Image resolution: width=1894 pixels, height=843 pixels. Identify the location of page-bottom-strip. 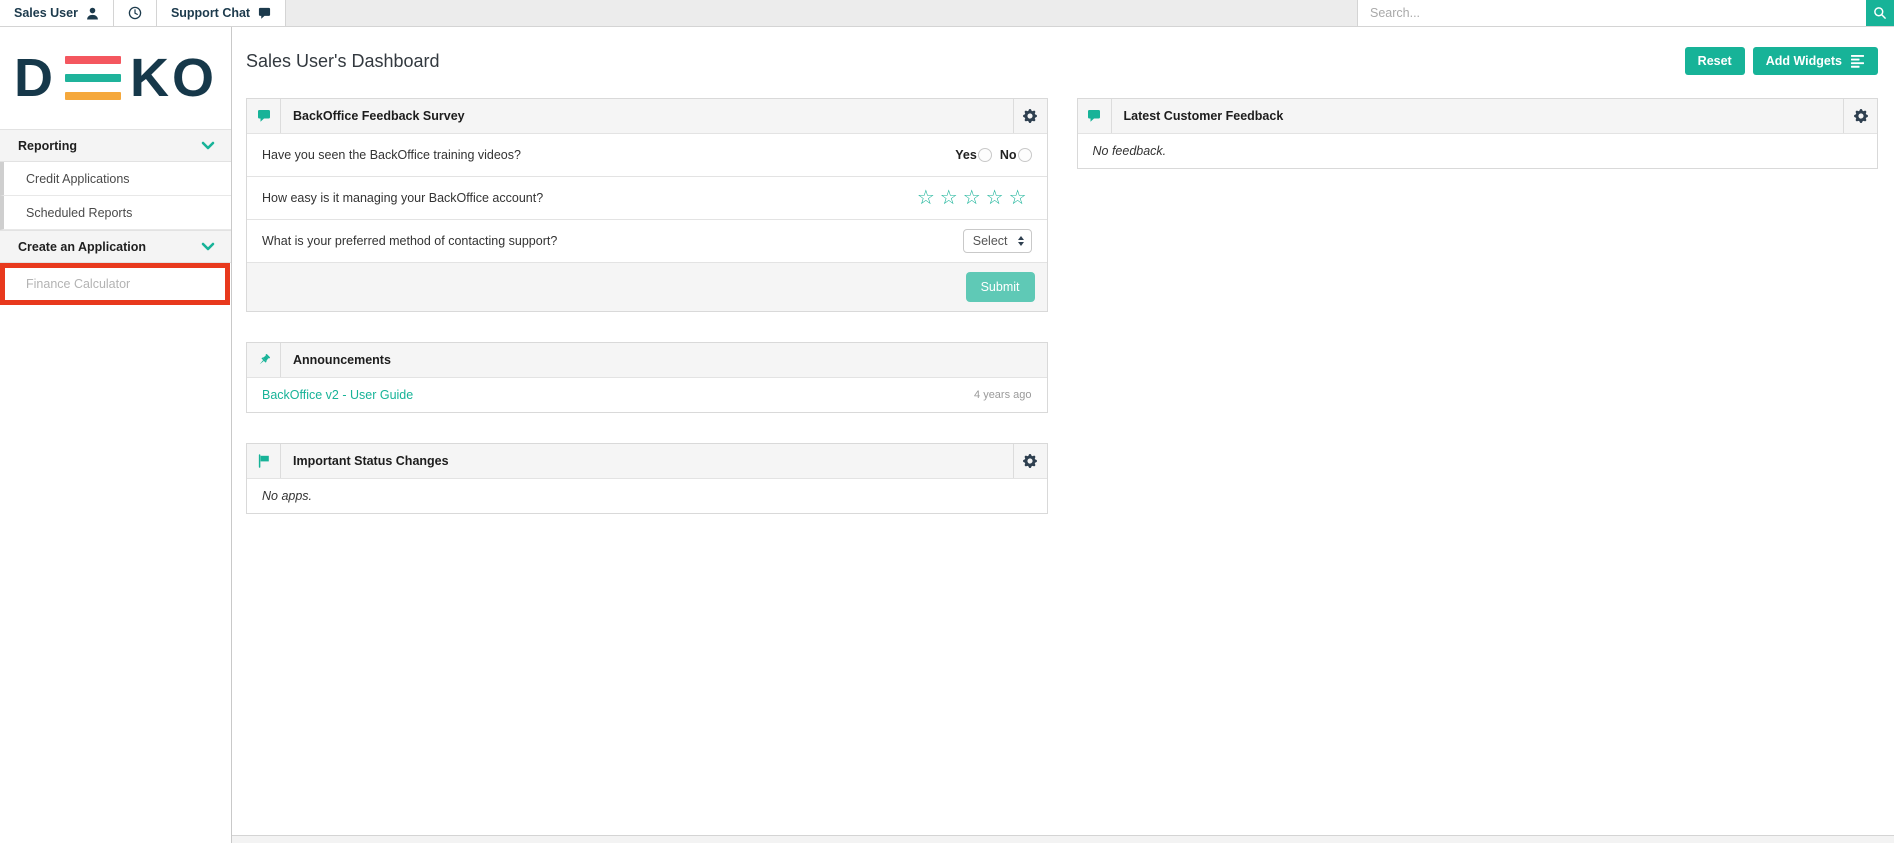
(1063, 839).